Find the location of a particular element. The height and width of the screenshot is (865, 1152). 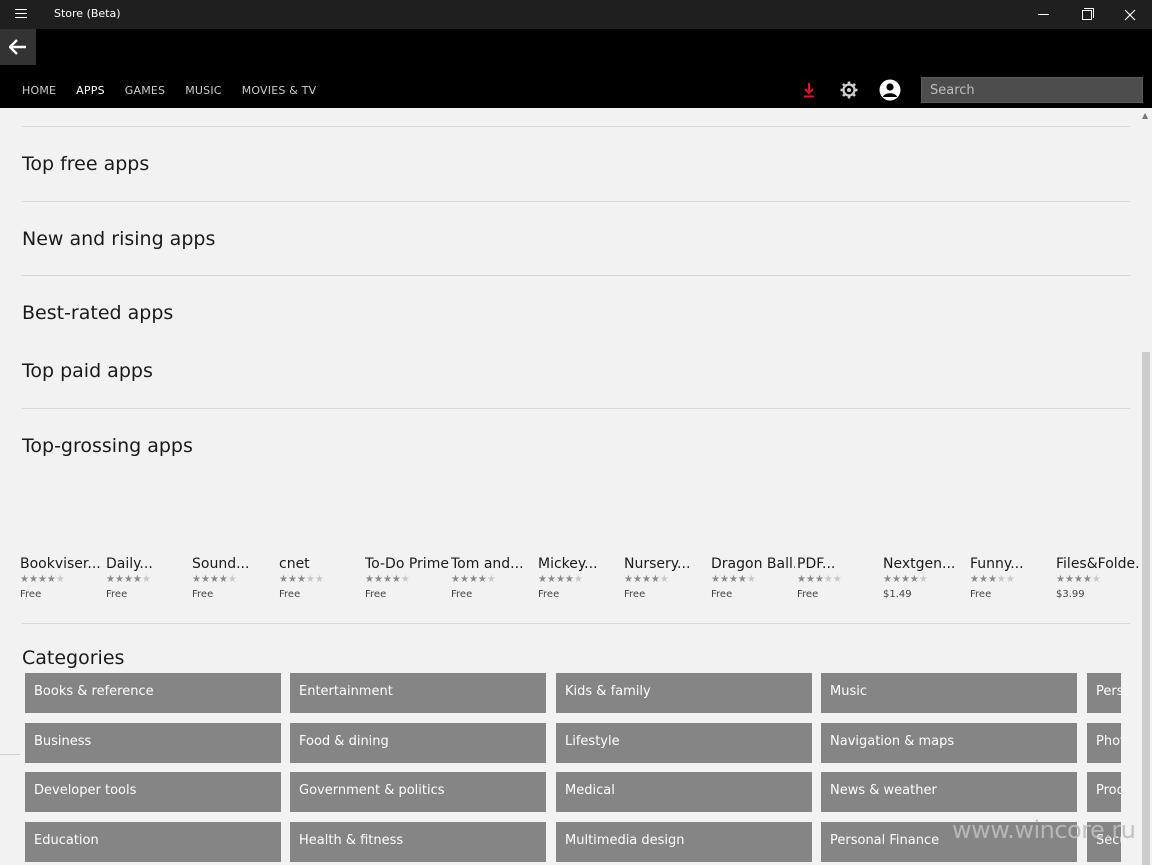

category-tile: Developer tools is located at coordinates (153, 792).